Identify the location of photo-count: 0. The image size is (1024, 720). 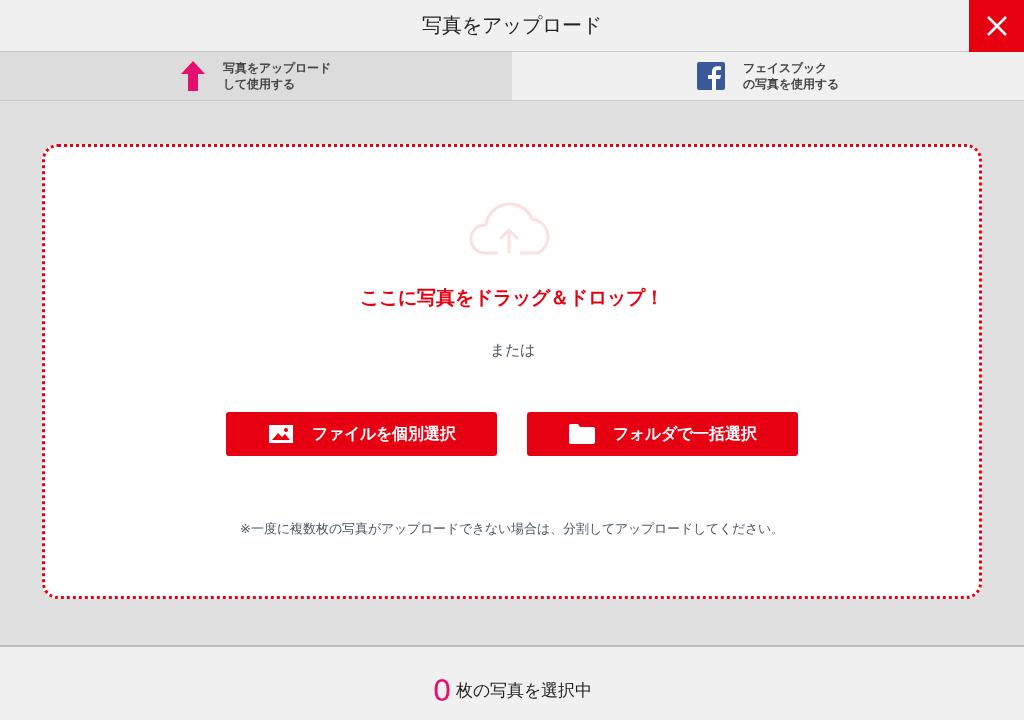
(442, 690).